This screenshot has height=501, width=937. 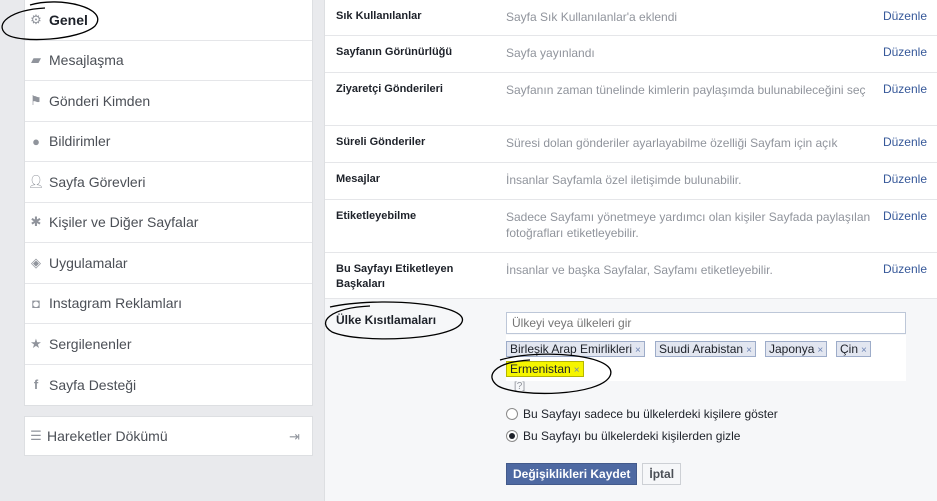 I want to click on country-restrictions-label: Ülke Kısıtlamaları, so click(x=386, y=320).